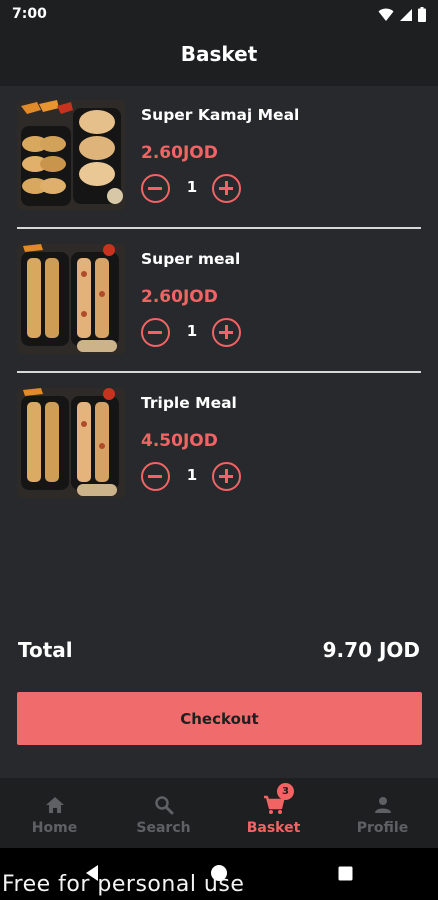 The image size is (438, 900). I want to click on item-name: Triple Meal, so click(189, 403).